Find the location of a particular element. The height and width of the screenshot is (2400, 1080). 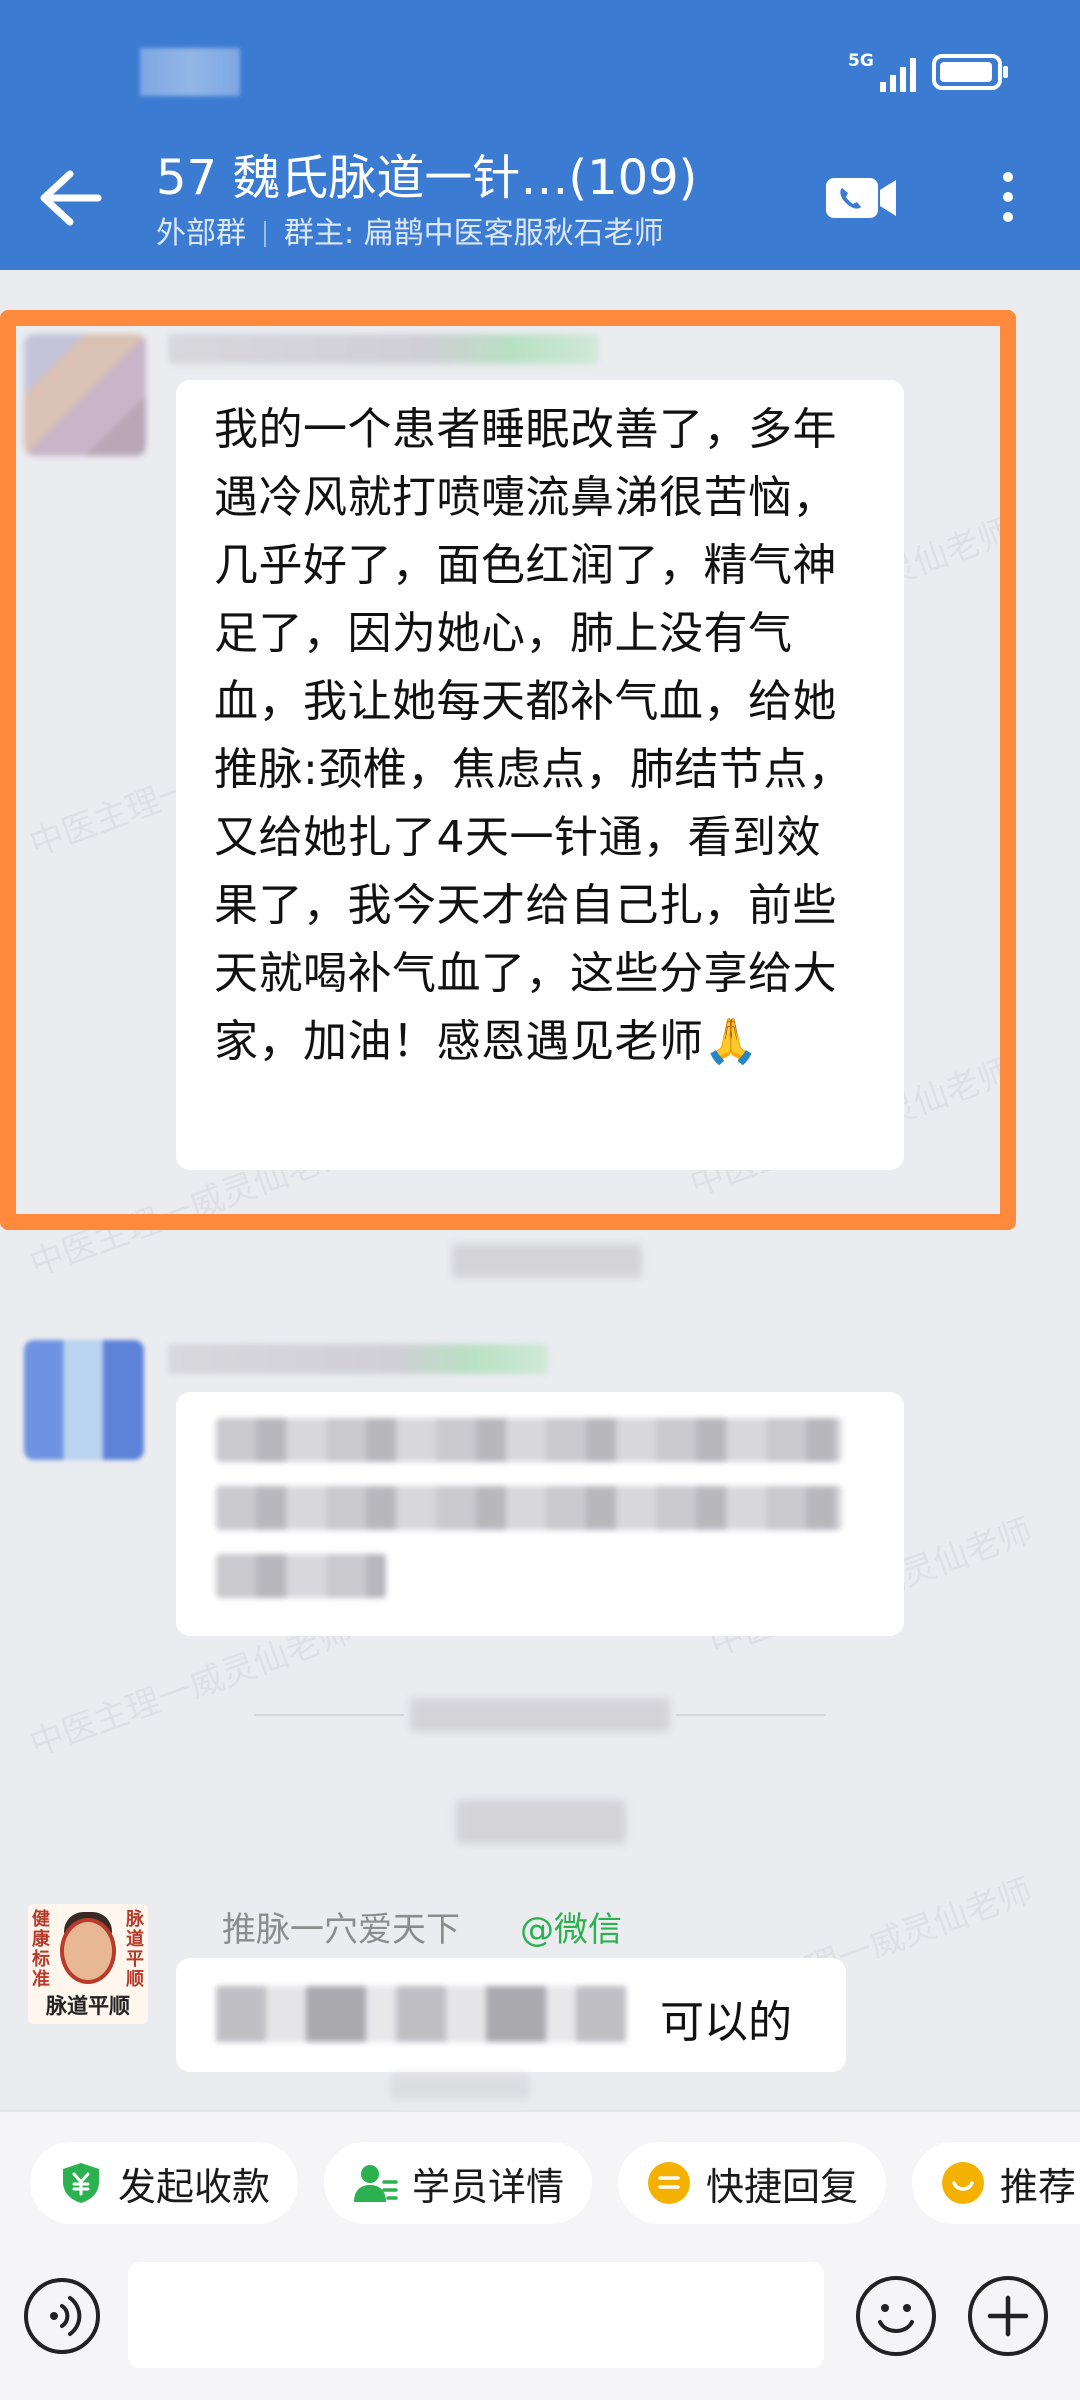

user-detail-icon is located at coordinates (376, 2183).